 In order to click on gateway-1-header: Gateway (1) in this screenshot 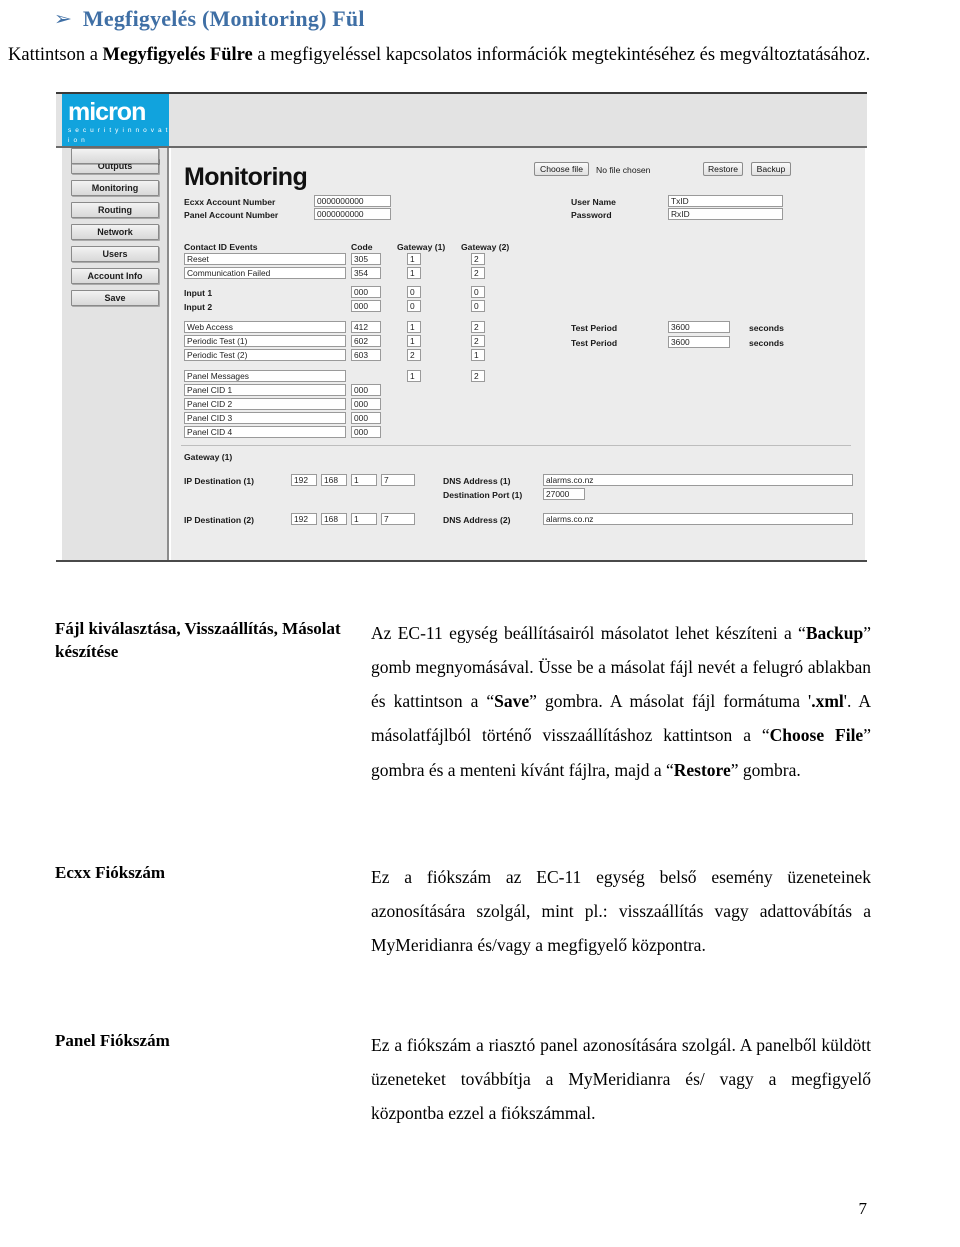, I will do `click(421, 247)`.